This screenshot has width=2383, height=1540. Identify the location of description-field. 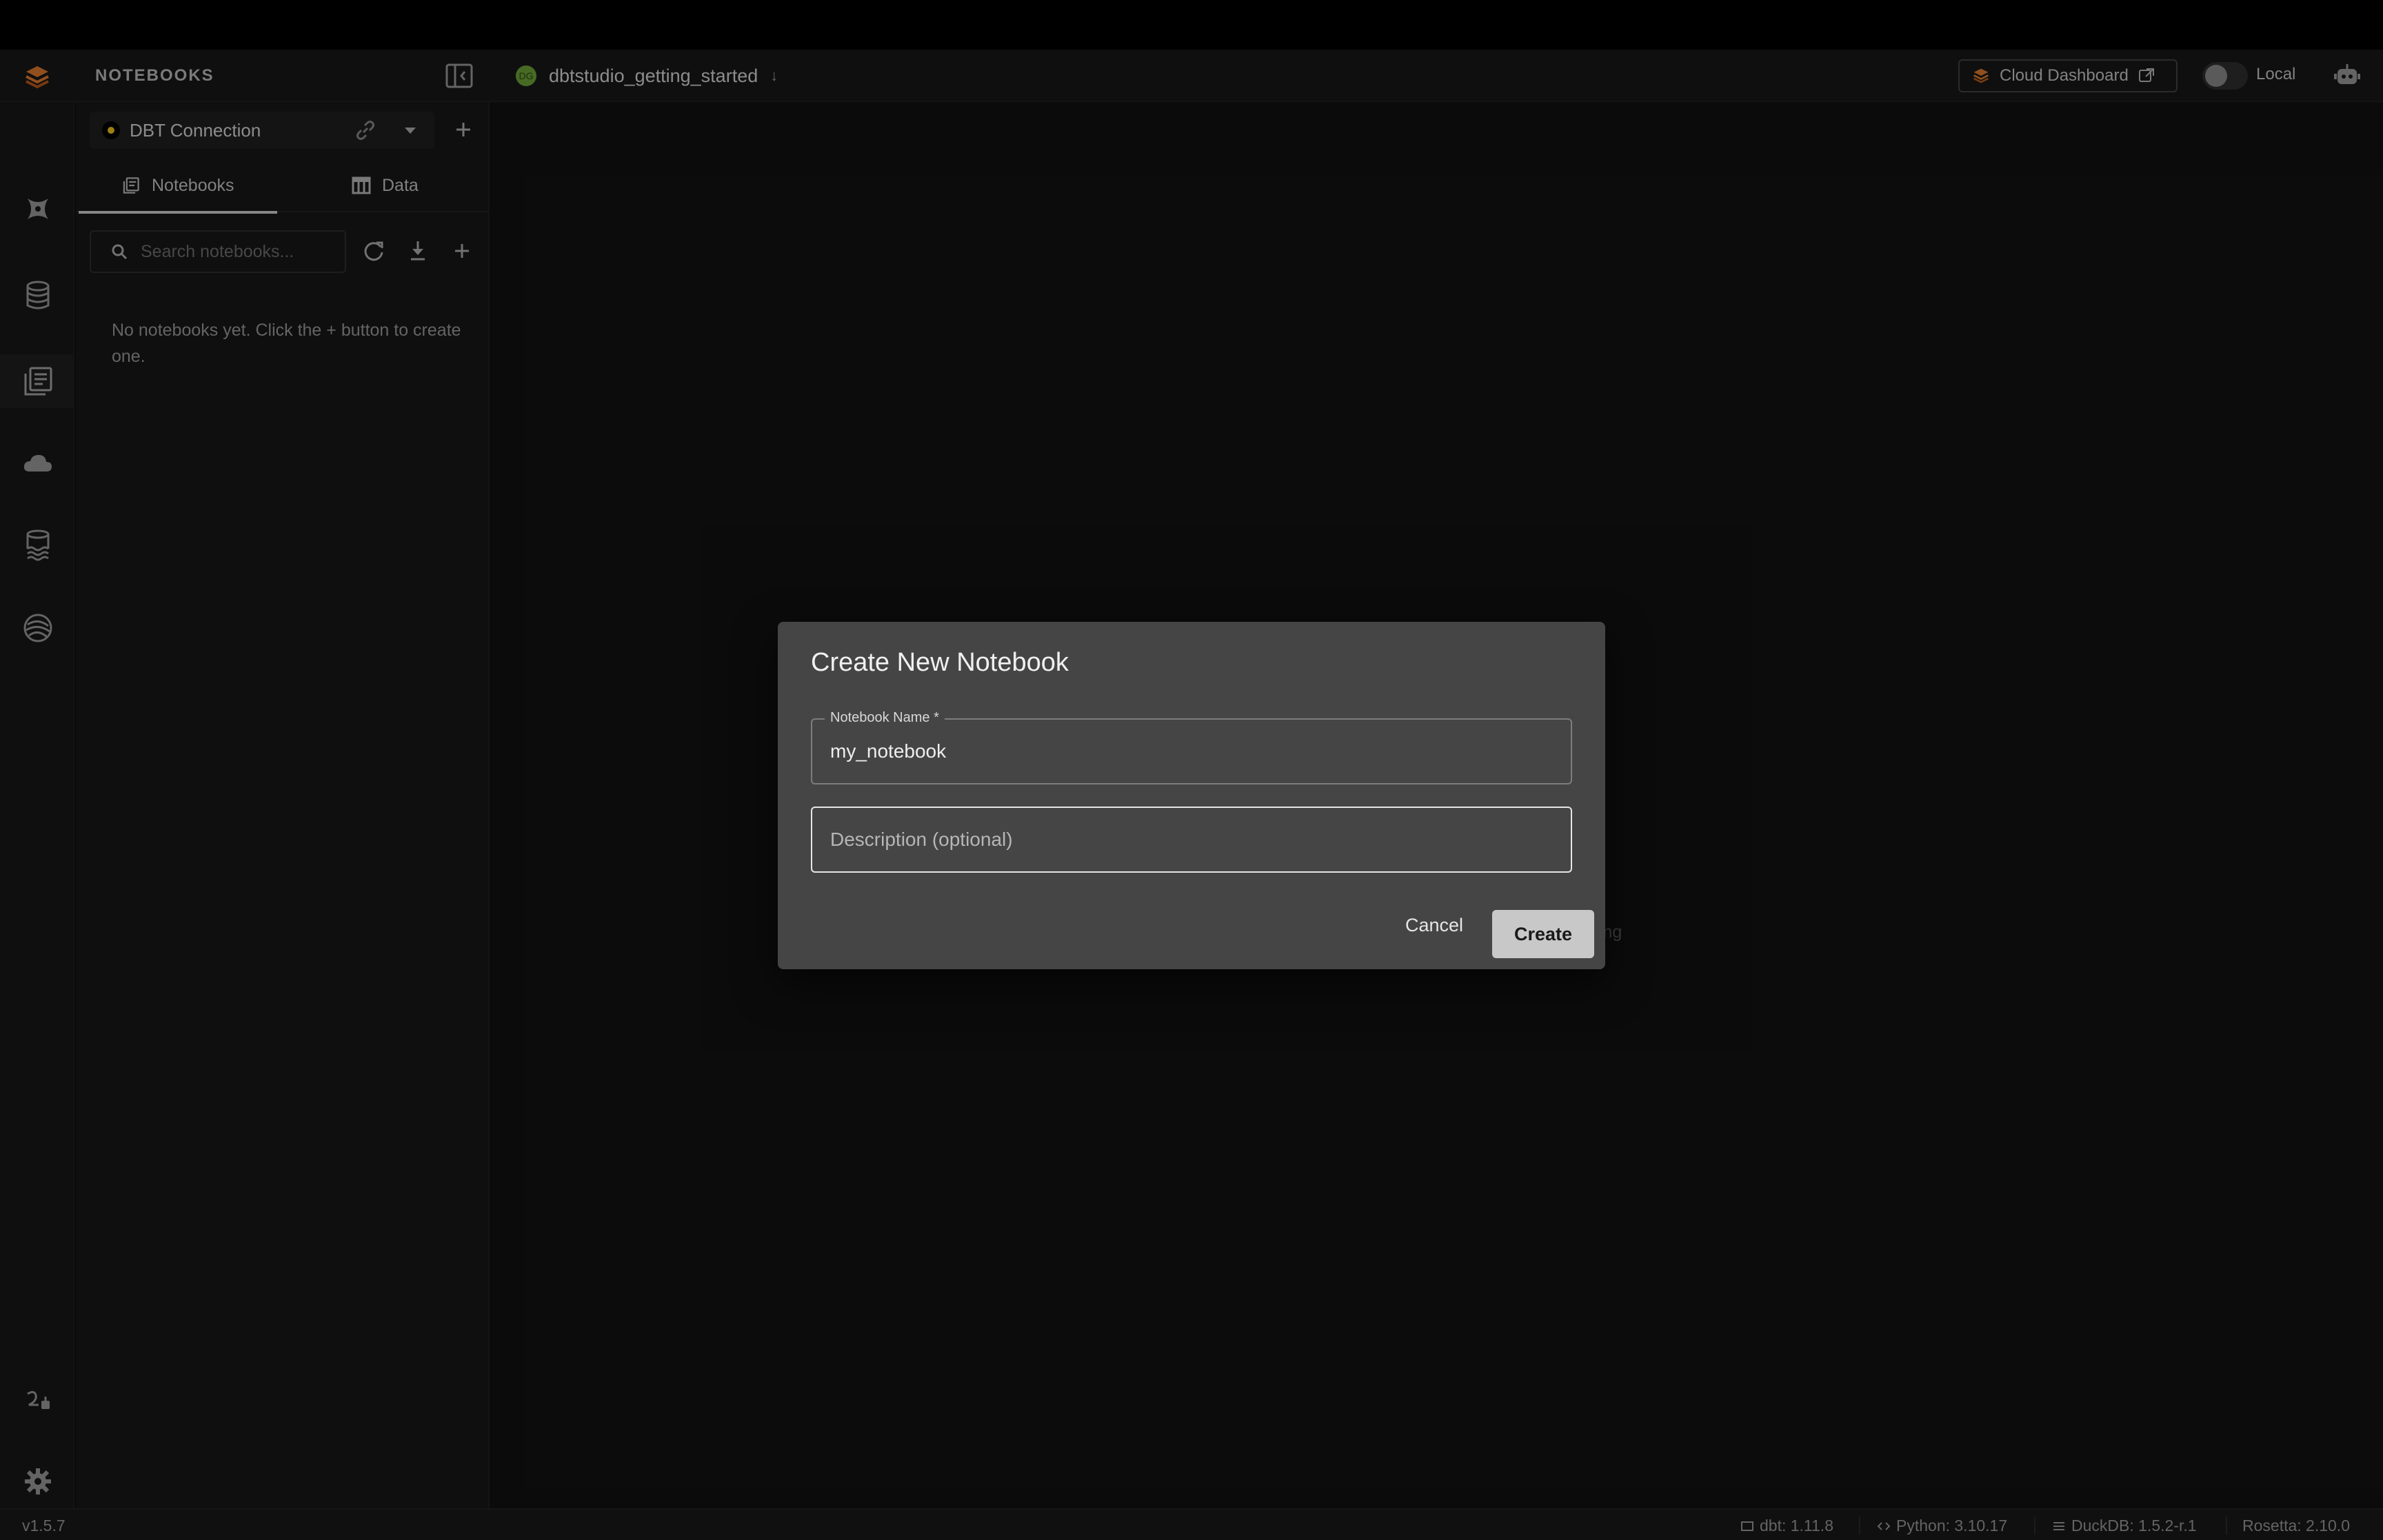
(1191, 840).